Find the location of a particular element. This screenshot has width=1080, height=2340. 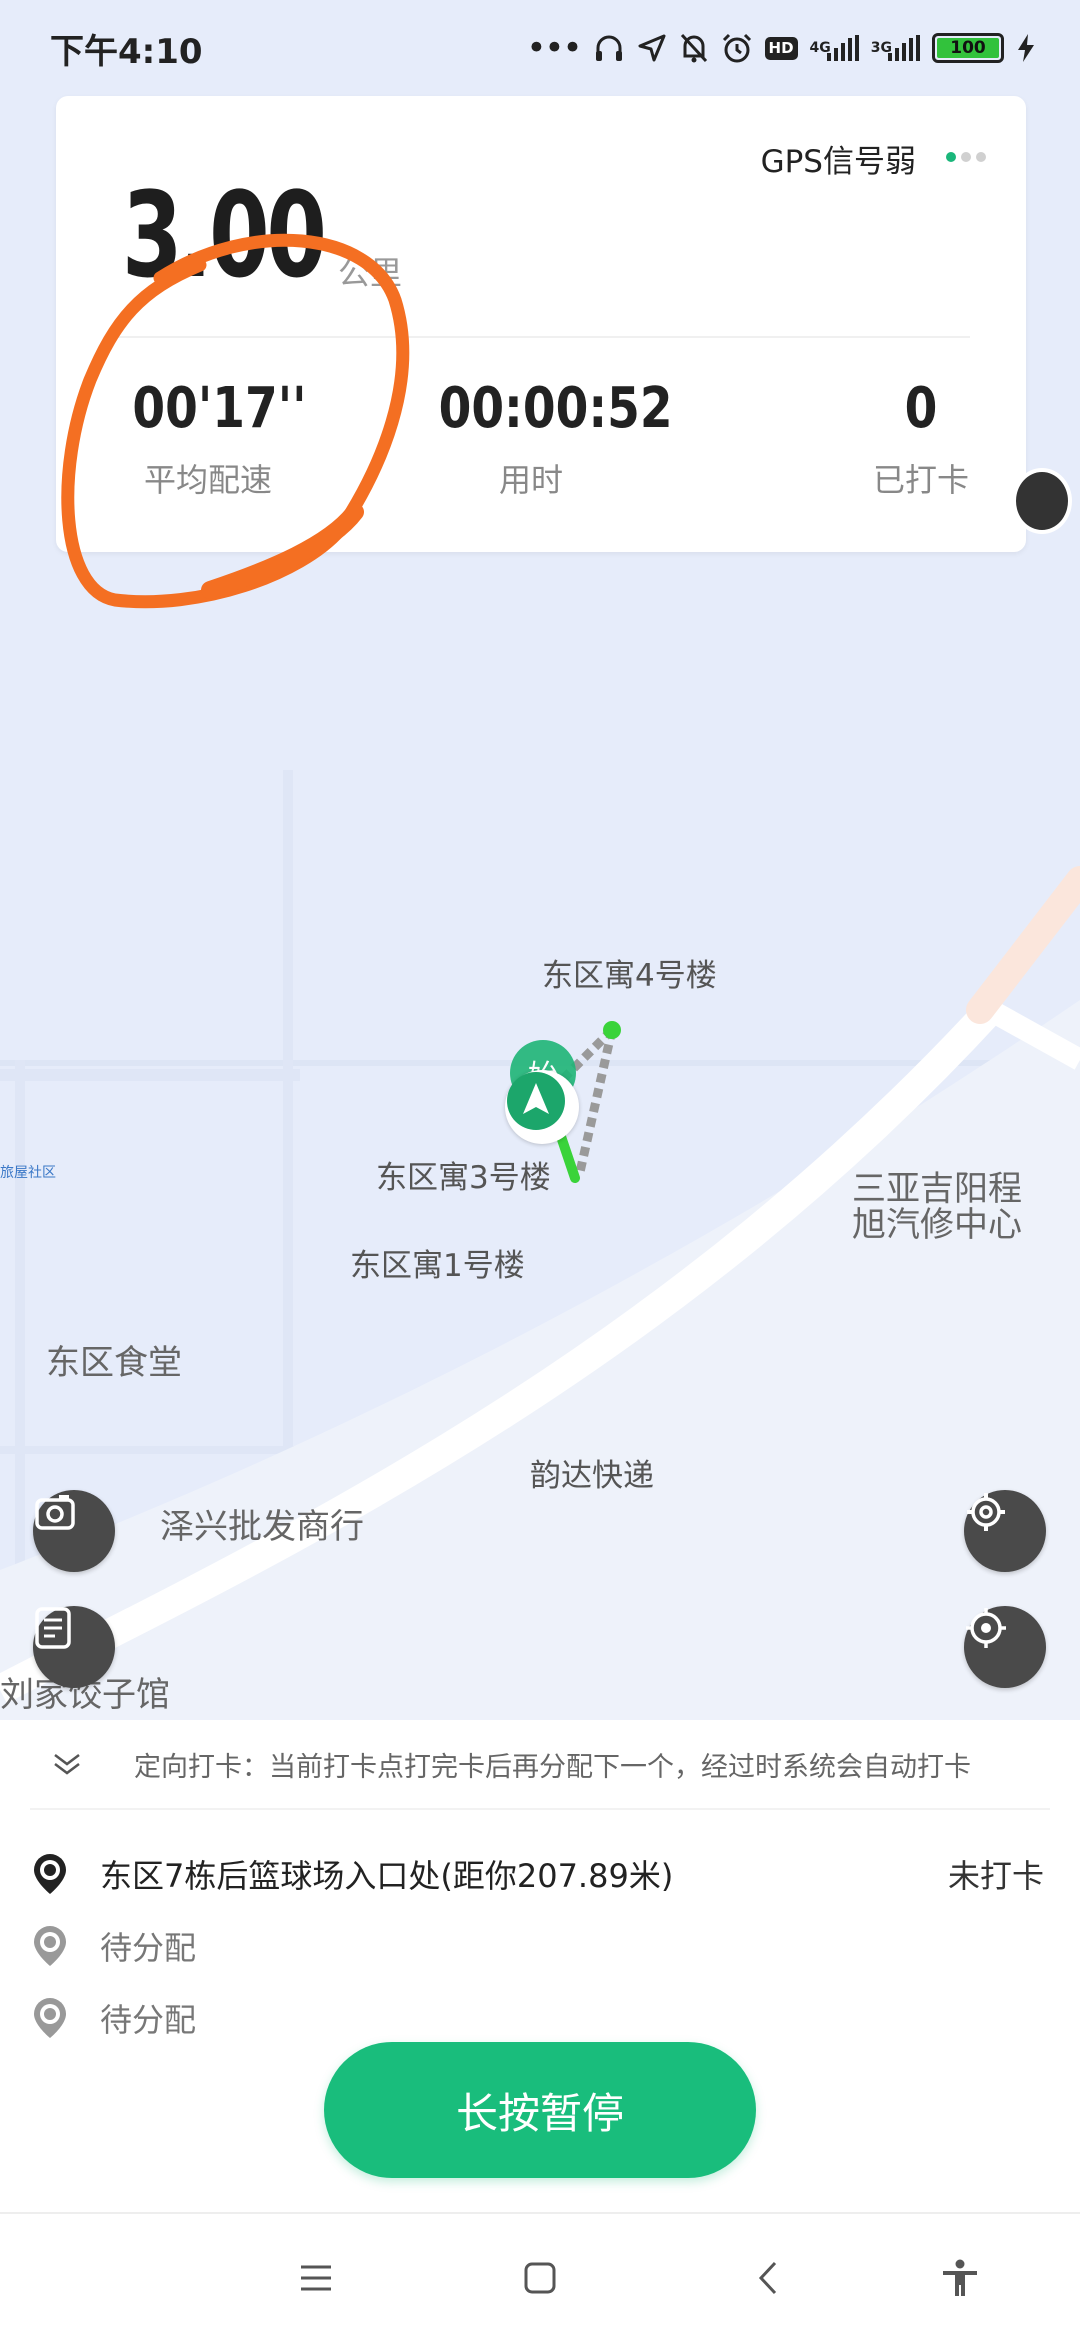

map-label-canteen: 东区食堂 is located at coordinates (114, 1363).